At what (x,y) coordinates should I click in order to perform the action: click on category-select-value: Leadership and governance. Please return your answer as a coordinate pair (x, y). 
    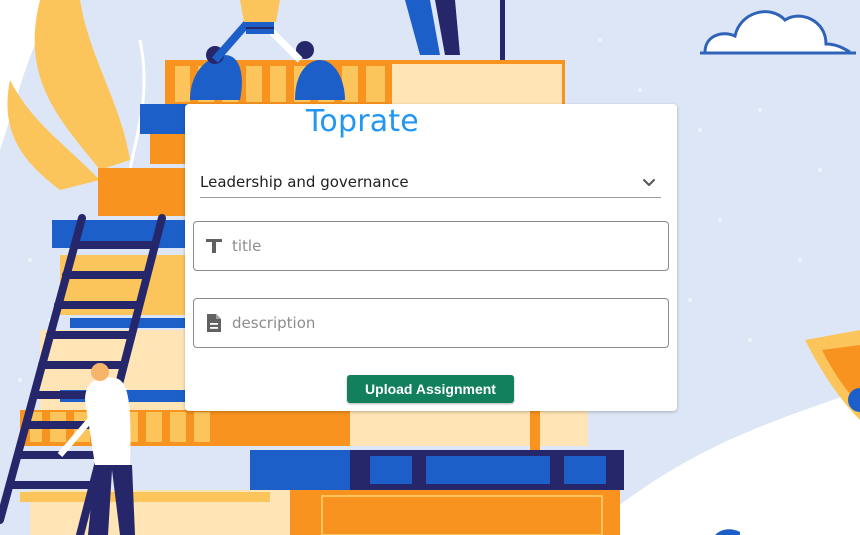
    Looking at the image, I should click on (304, 182).